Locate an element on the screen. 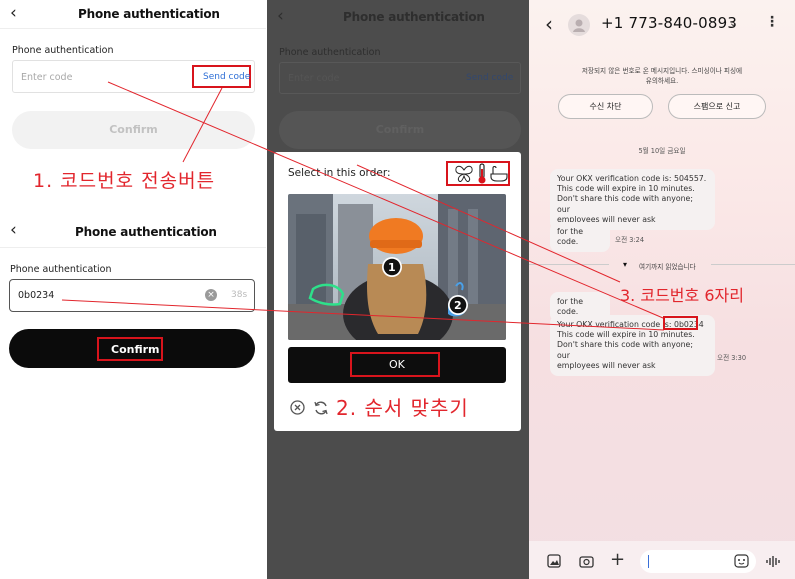 The width and height of the screenshot is (795, 579). timer: 38s is located at coordinates (239, 295).